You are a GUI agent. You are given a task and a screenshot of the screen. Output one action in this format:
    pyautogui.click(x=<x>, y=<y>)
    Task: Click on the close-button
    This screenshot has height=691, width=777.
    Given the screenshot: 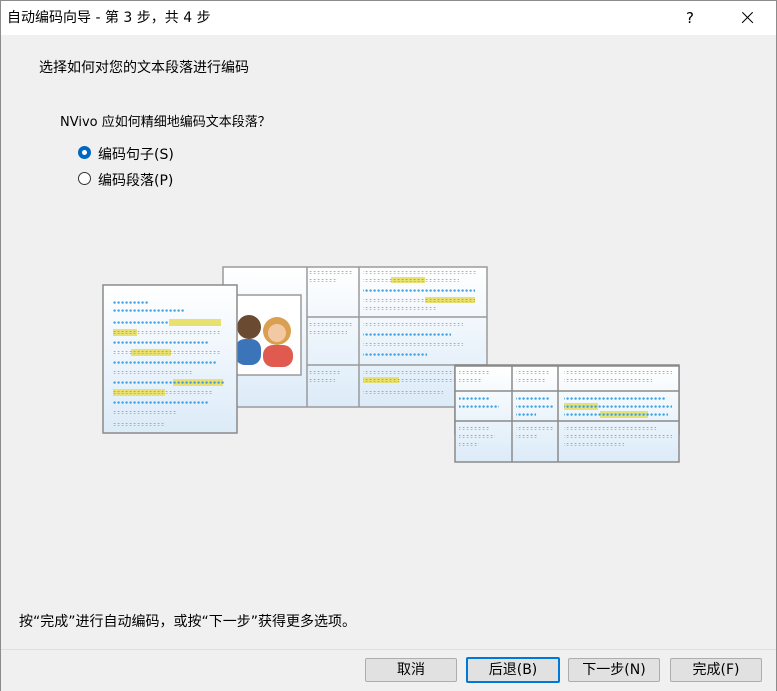 What is the action you would take?
    pyautogui.click(x=746, y=18)
    